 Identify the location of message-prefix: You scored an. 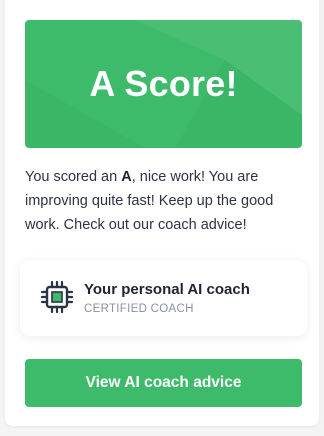
(73, 177).